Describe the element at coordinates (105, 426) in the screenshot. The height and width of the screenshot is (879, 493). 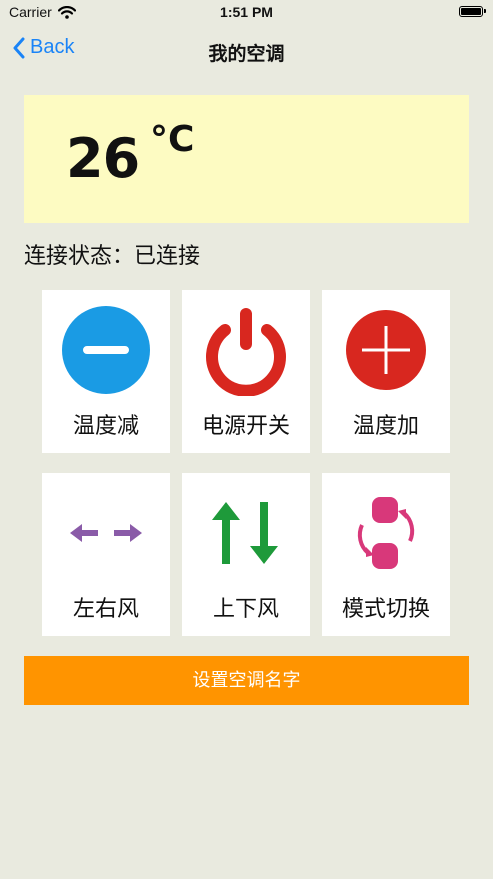
I see `temperature-down-label: 温度减` at that location.